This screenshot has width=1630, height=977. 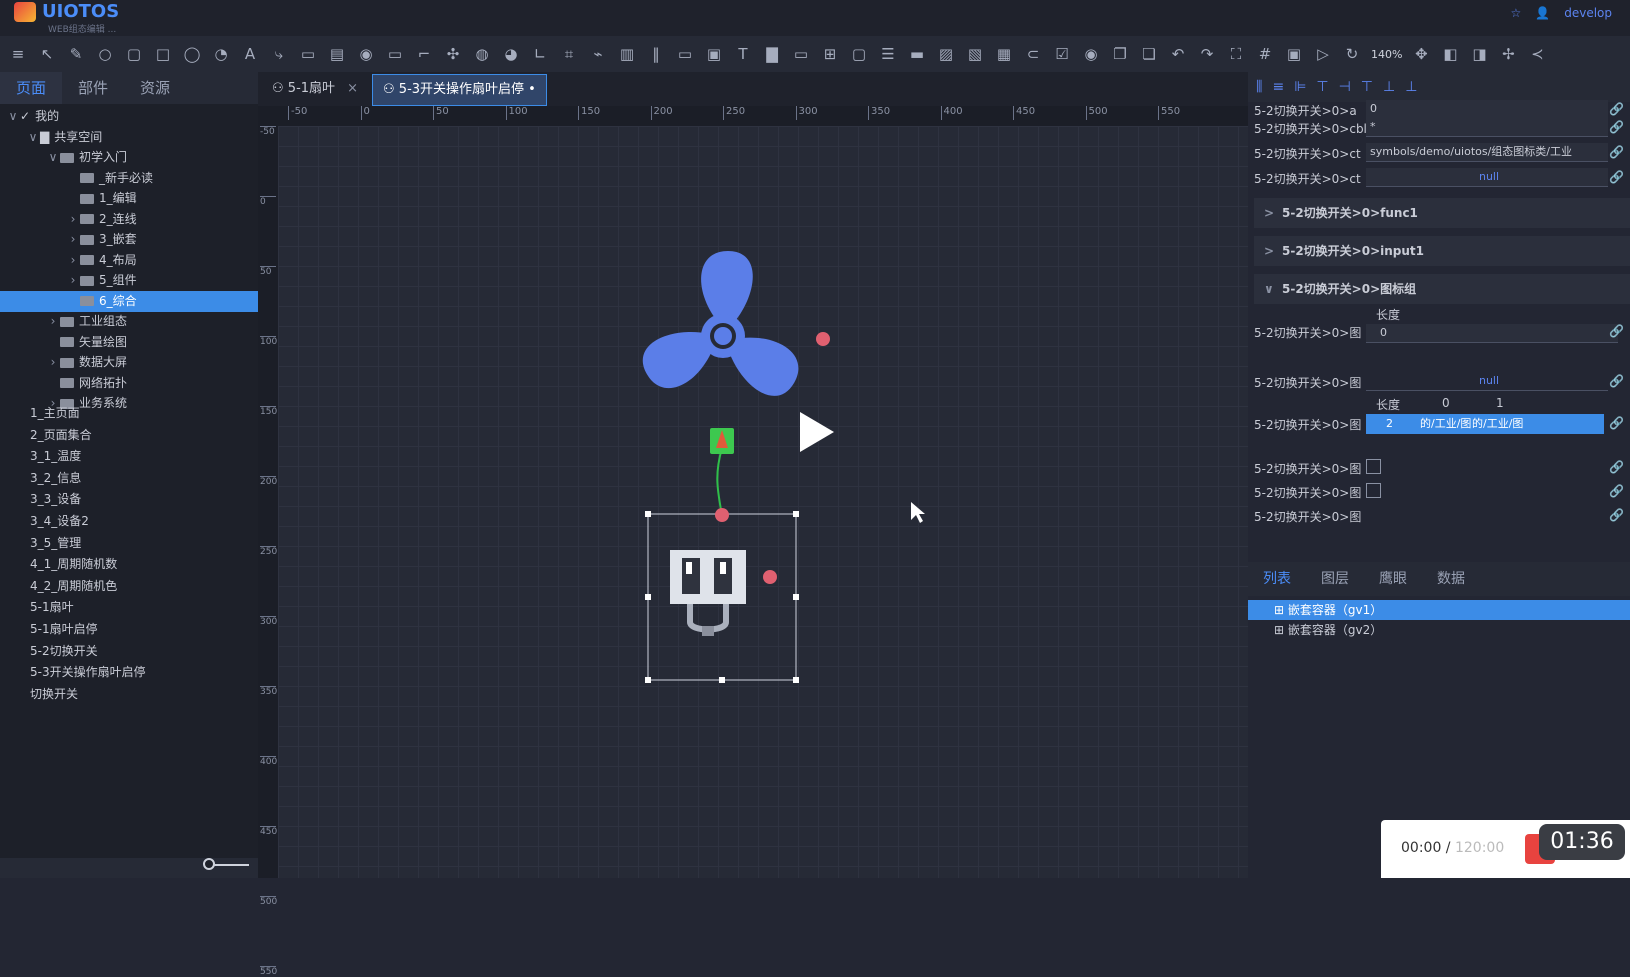 I want to click on align-distribute-icon: ⫼, so click(x=1259, y=87).